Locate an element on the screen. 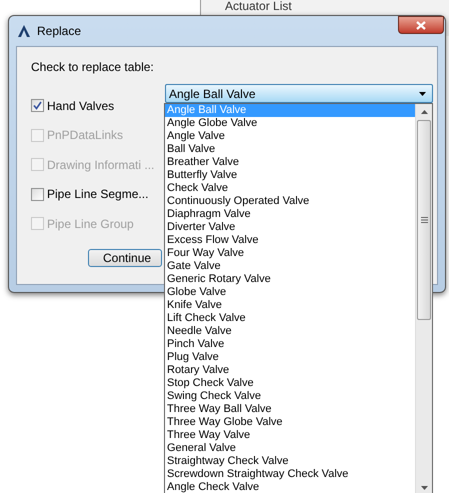 This screenshot has height=493, width=449. dropdown-option: Lift Check Valve is located at coordinates (290, 318).